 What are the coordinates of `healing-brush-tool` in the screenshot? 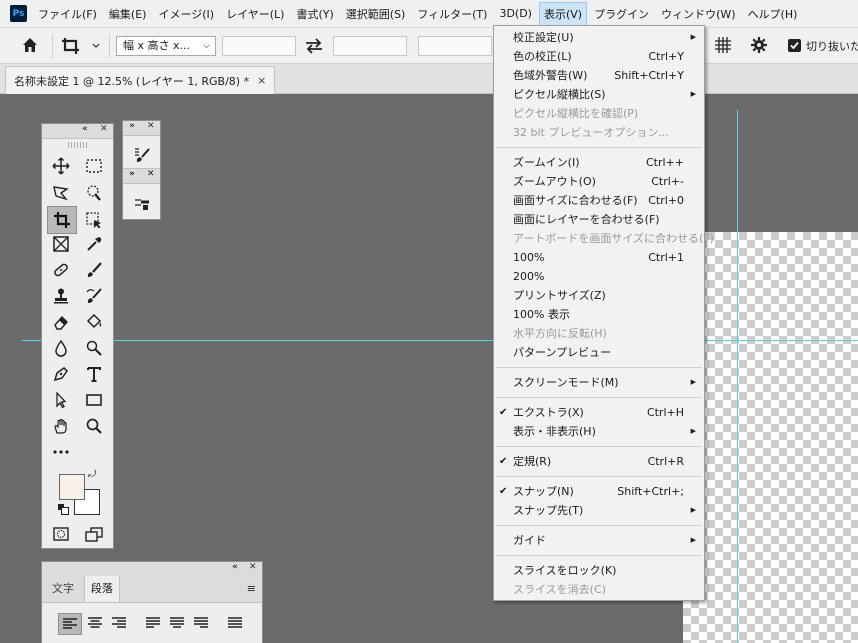 It's located at (61, 270).